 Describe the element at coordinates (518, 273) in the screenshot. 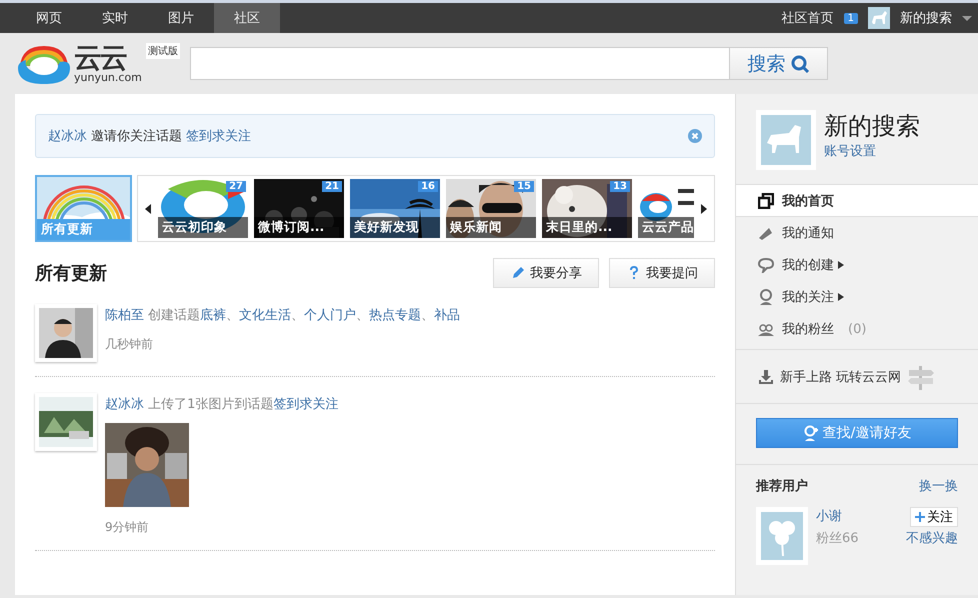

I see `pencil-icon` at that location.